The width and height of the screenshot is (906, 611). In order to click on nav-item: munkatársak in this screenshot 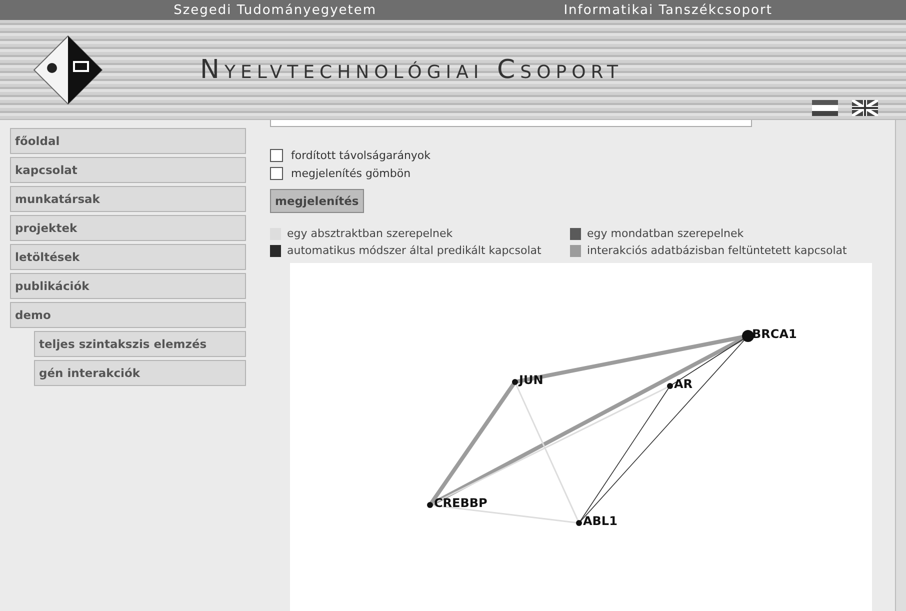, I will do `click(128, 199)`.